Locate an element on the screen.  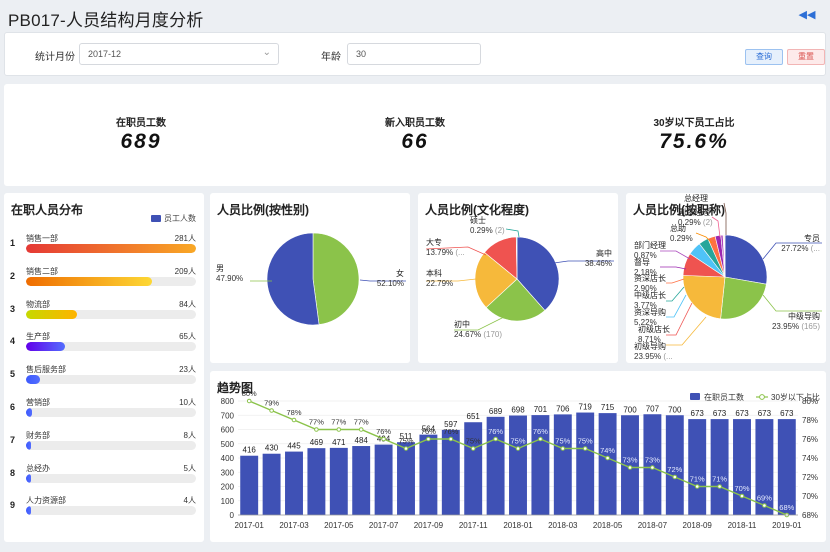
department-count: 209人 is located at coordinates (185, 271).